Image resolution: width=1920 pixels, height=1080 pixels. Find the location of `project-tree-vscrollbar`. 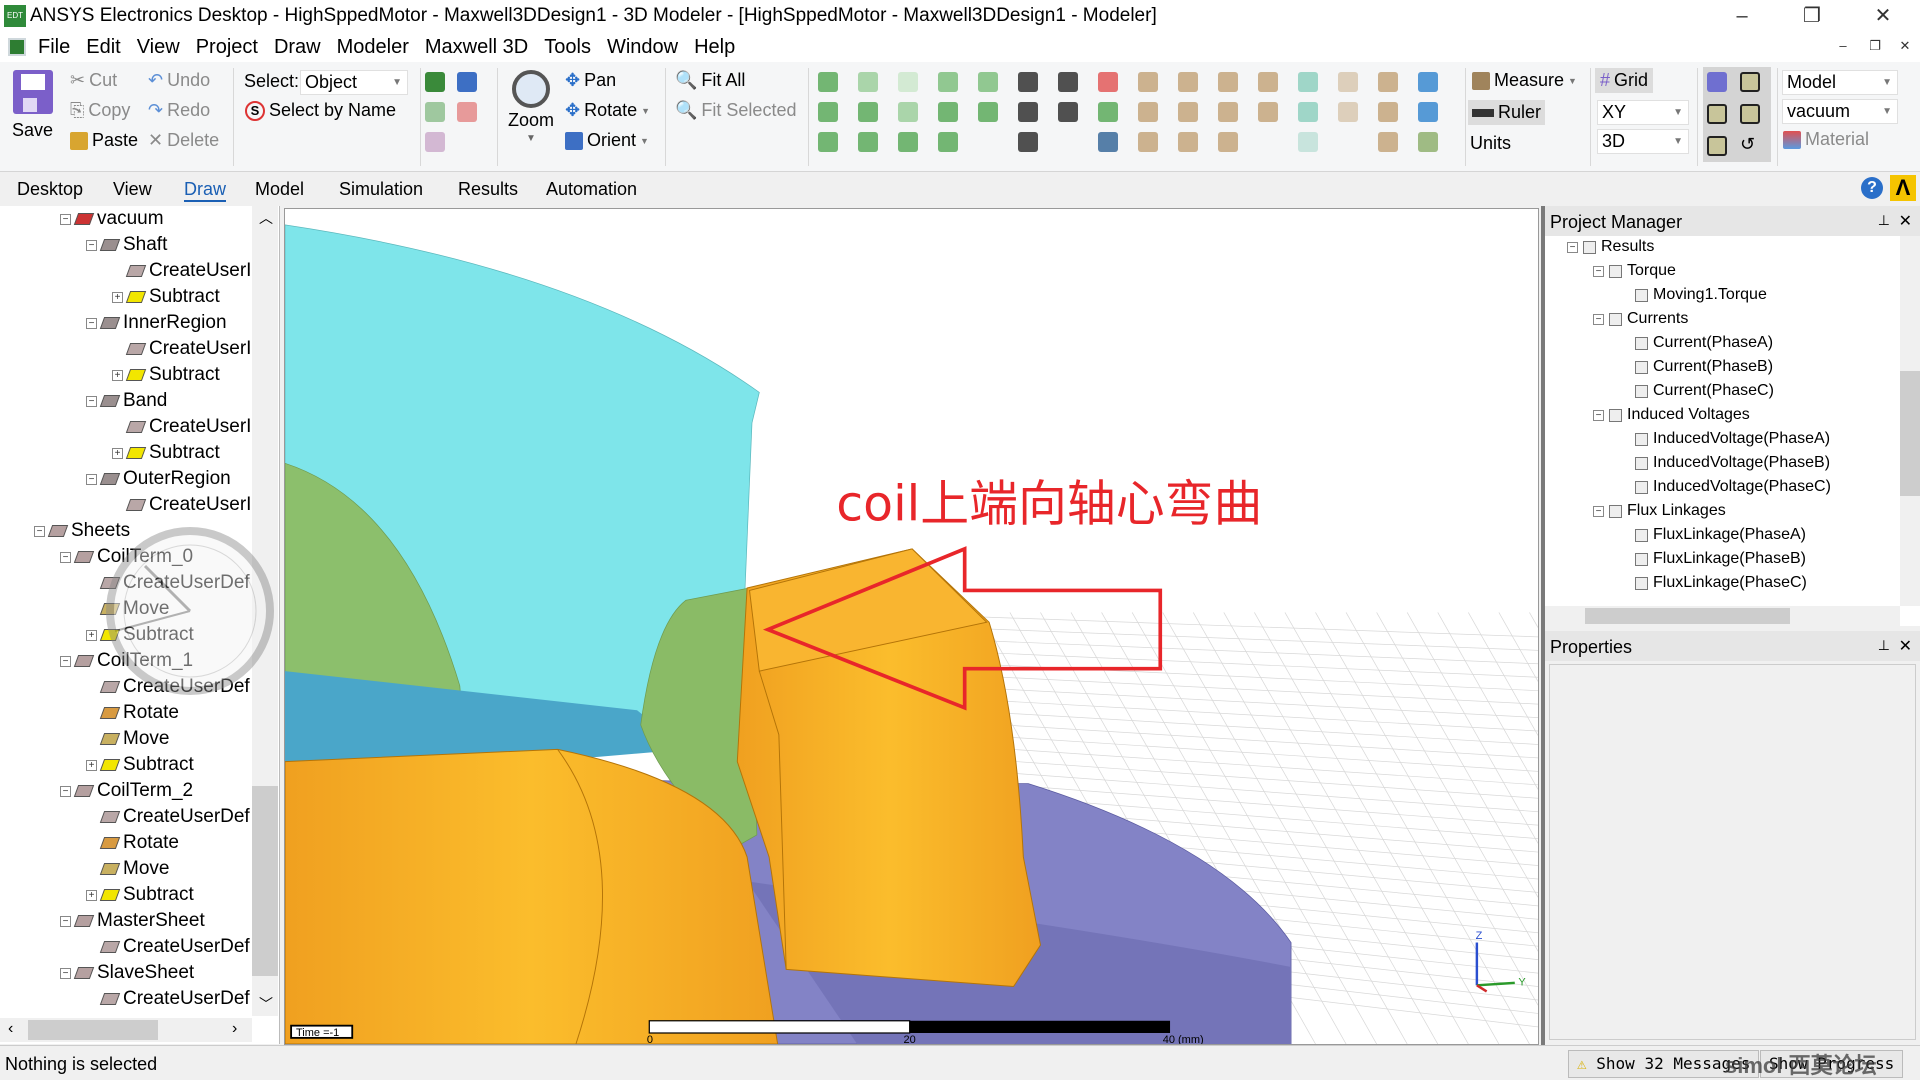

project-tree-vscrollbar is located at coordinates (1910, 421).